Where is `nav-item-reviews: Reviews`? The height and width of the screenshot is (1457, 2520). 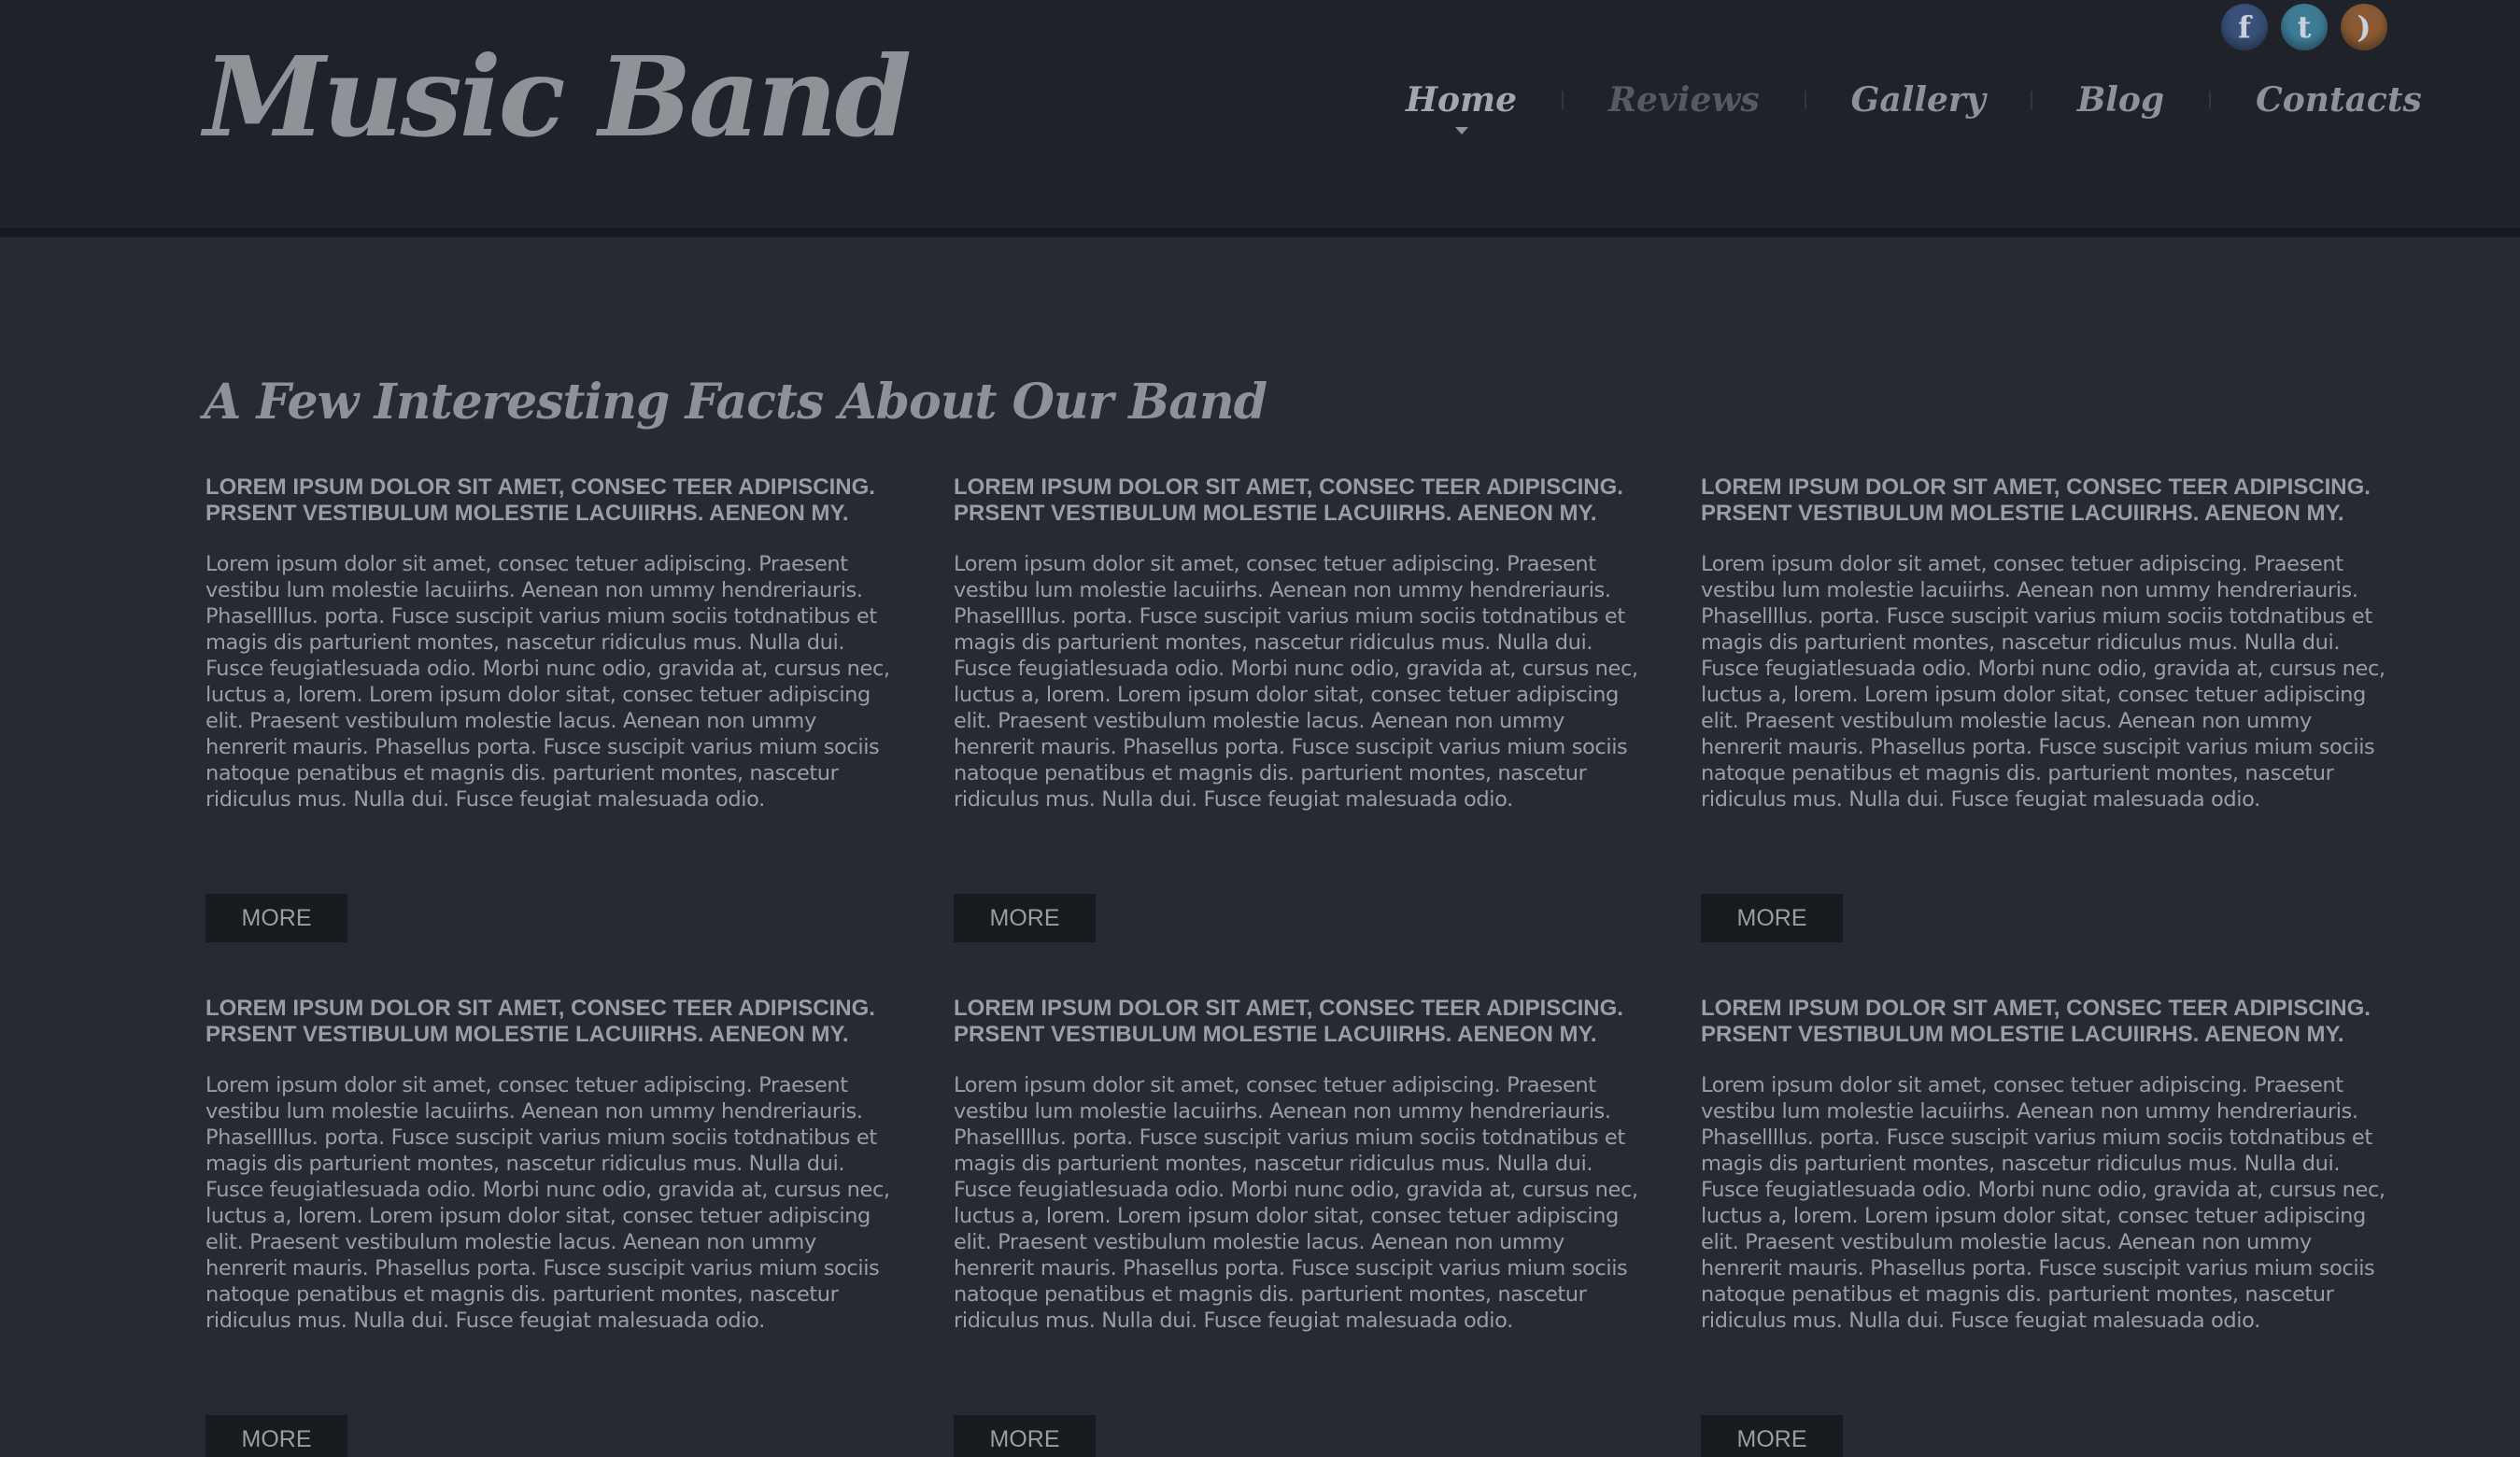 nav-item-reviews: Reviews is located at coordinates (1684, 100).